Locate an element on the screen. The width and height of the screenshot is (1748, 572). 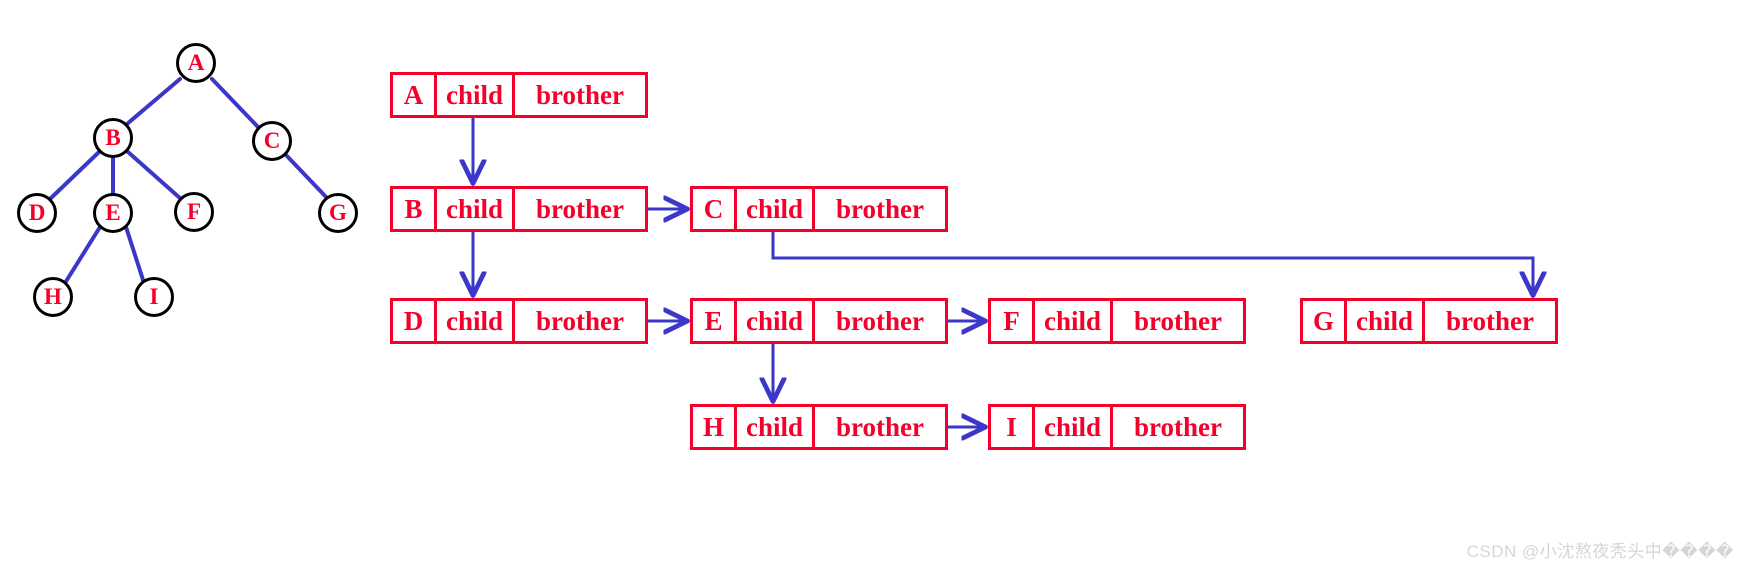
arrow-child-c-to-g is located at coordinates (1152, 263).